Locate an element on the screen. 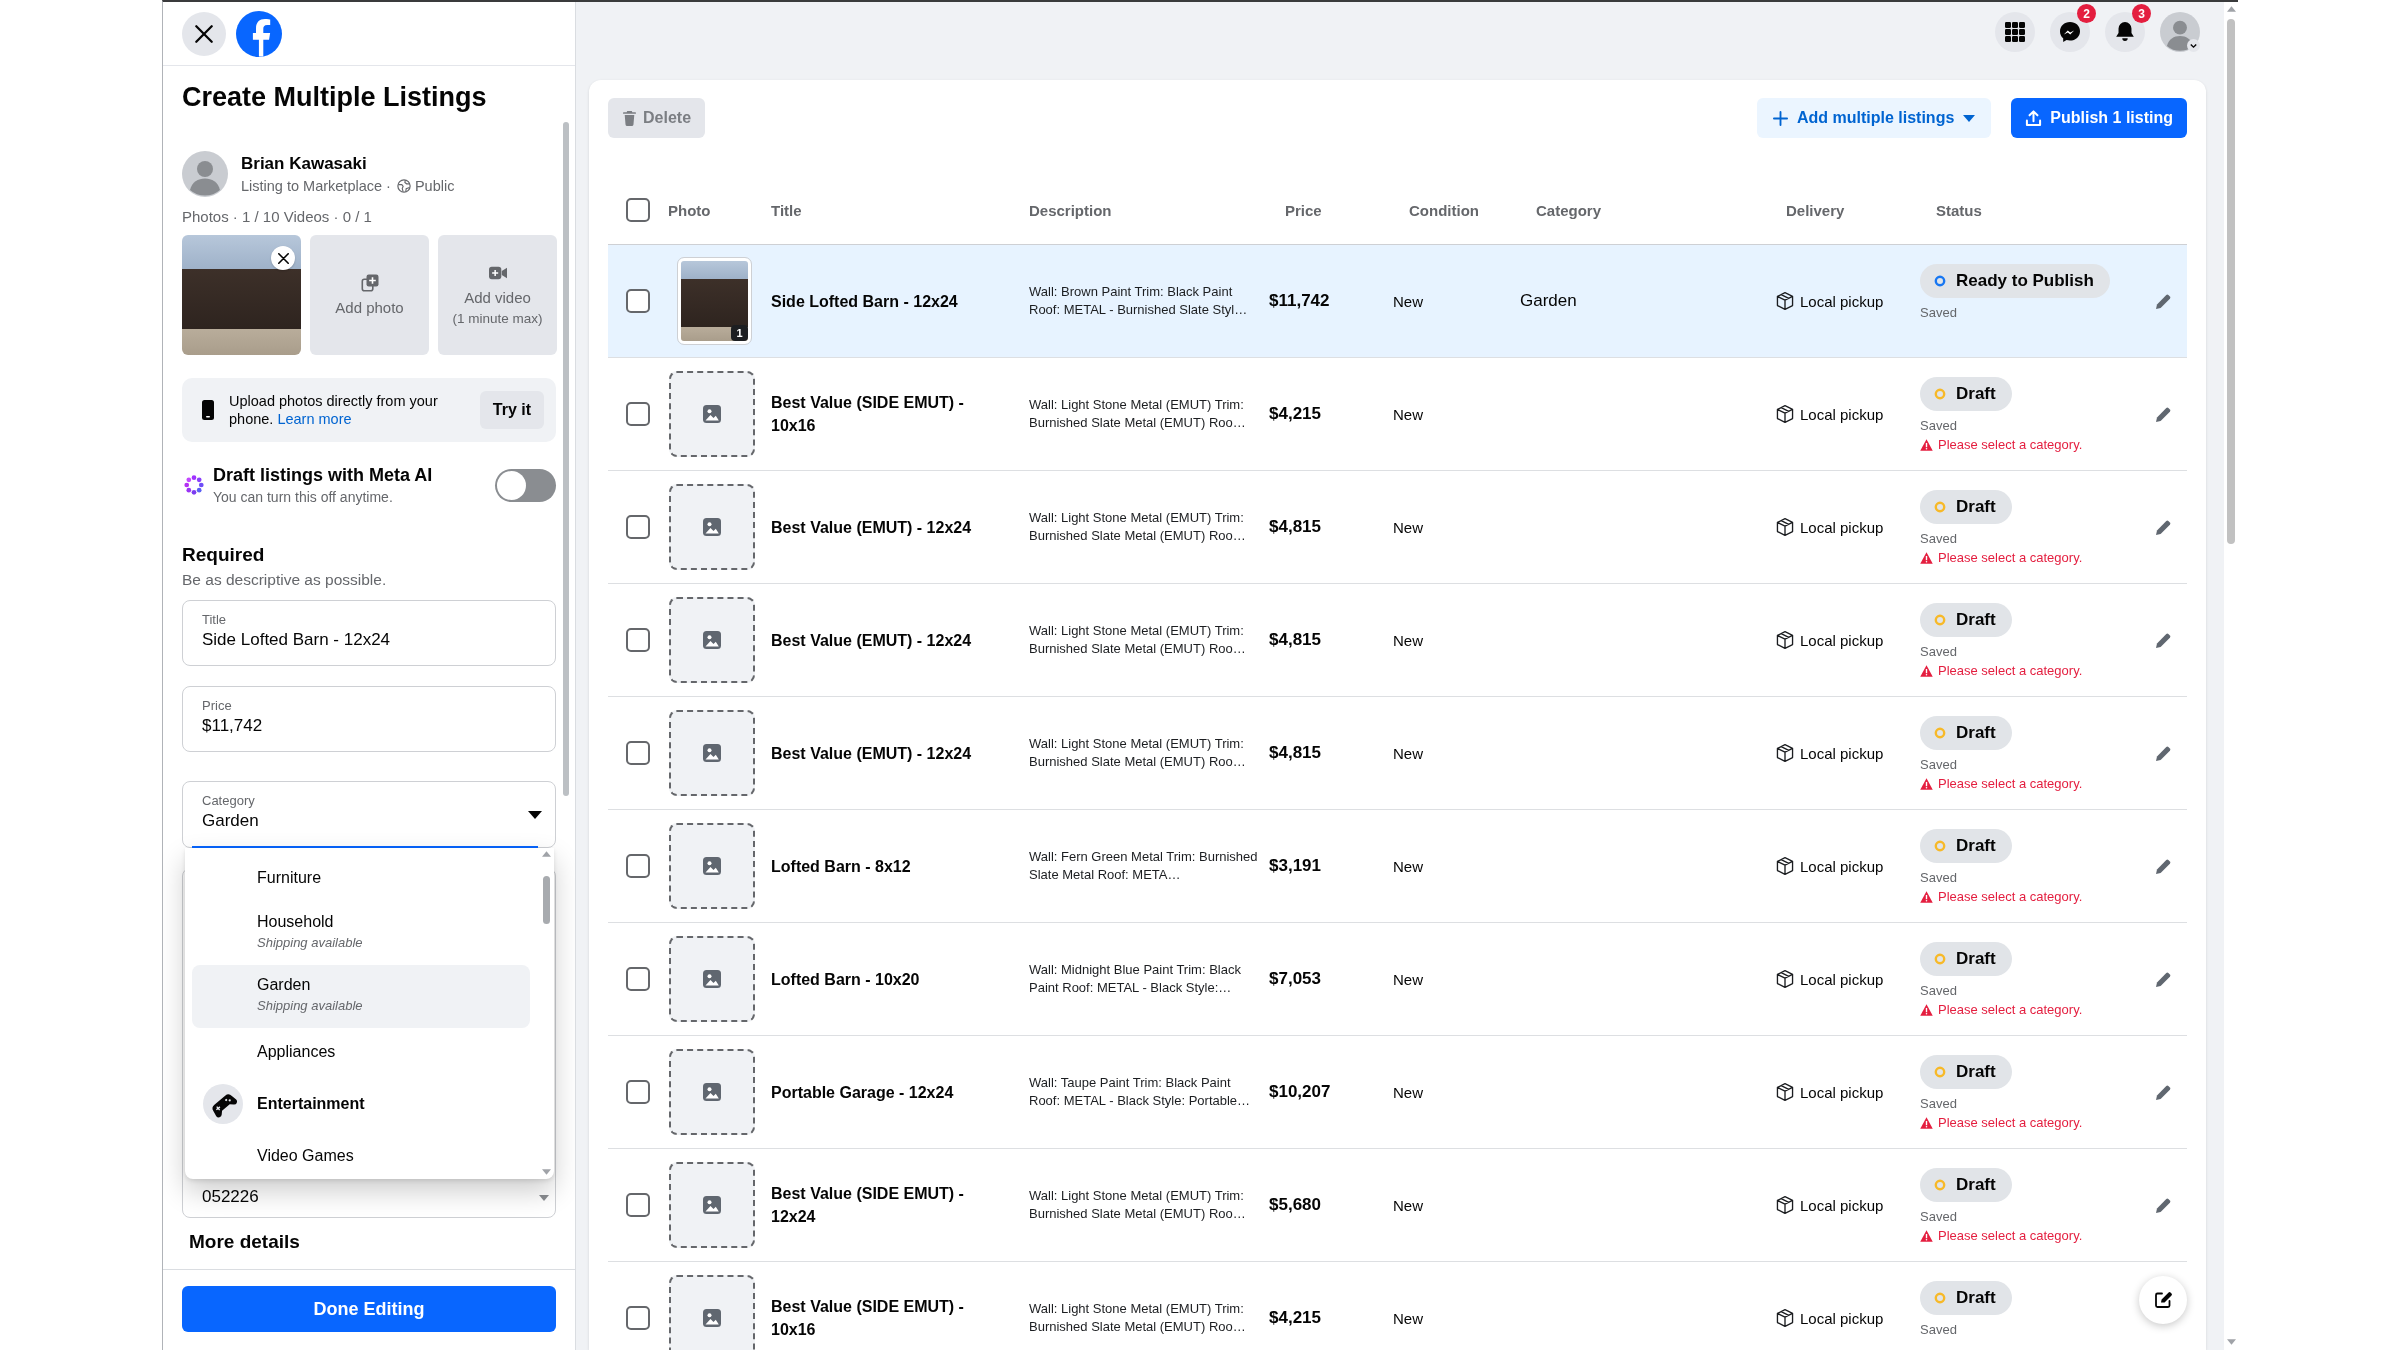 The width and height of the screenshot is (2400, 1350). avatar is located at coordinates (205, 174).